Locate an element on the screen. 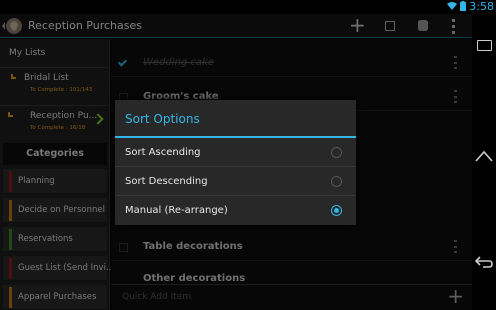 This screenshot has width=496, height=310. wifi-icon is located at coordinates (452, 6).